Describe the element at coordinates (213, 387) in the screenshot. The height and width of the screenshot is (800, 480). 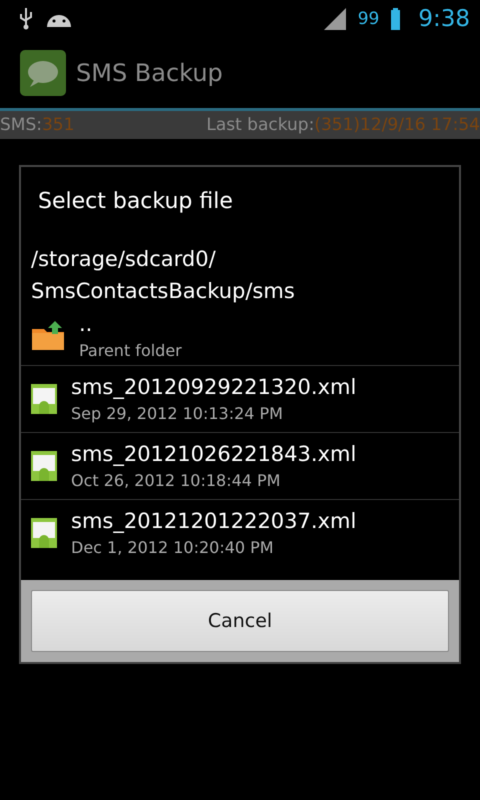
I see `file-name: sms_20120929221320.xml` at that location.